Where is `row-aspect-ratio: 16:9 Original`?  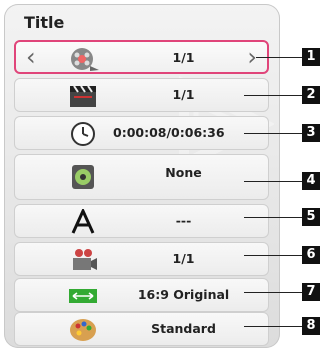
row-aspect-ratio: 16:9 Original is located at coordinates (141, 295).